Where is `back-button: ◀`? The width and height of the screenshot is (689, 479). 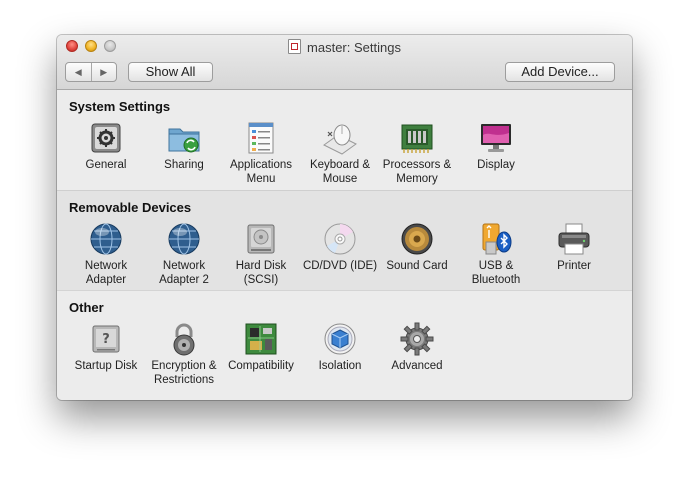 back-button: ◀ is located at coordinates (78, 72).